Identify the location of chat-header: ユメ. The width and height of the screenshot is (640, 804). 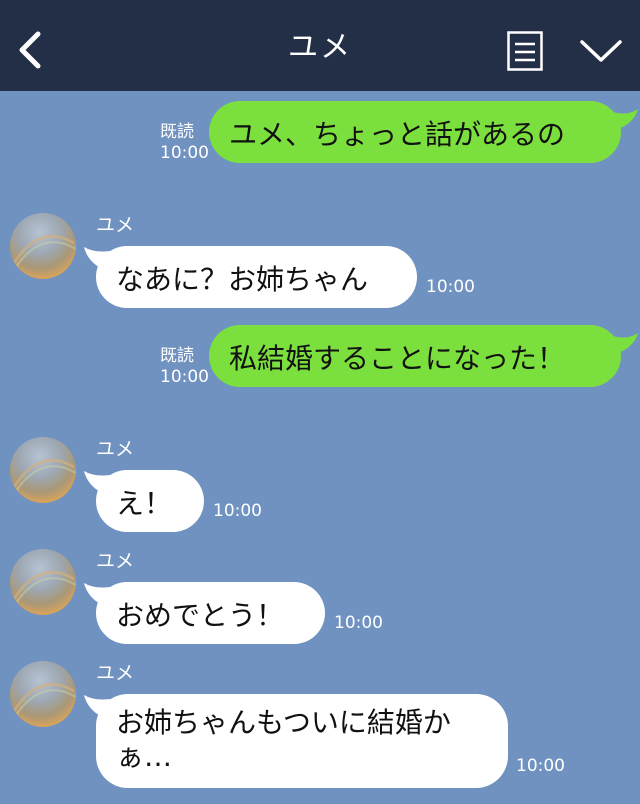
(320, 45).